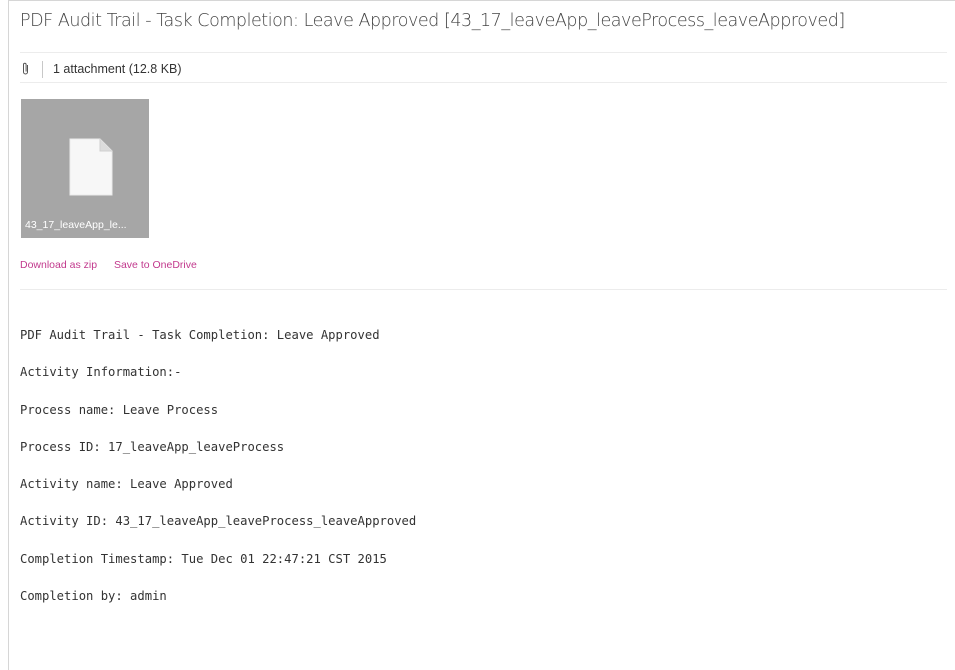 This screenshot has width=955, height=670. Describe the element at coordinates (25, 68) in the screenshot. I see `paperclip-icon` at that location.